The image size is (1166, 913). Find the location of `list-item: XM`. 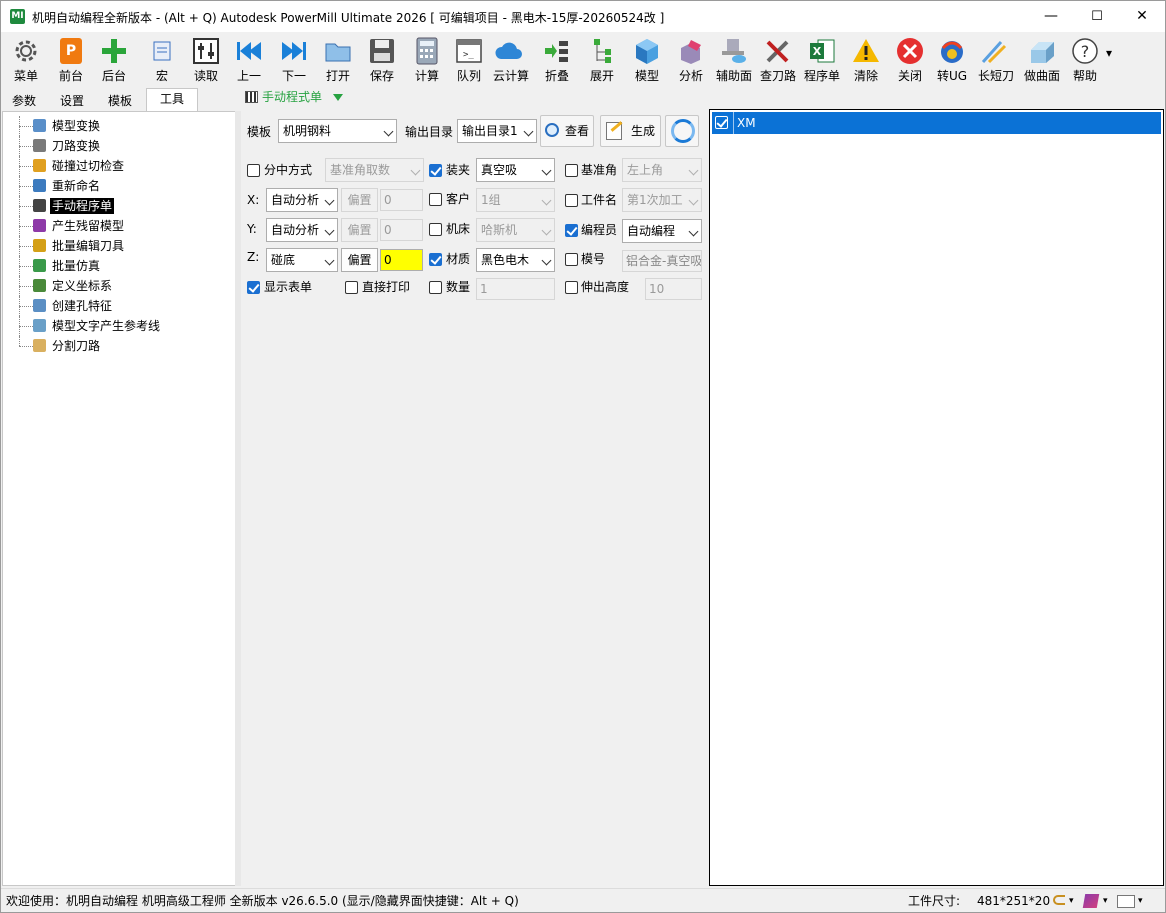

list-item: XM is located at coordinates (936, 123).